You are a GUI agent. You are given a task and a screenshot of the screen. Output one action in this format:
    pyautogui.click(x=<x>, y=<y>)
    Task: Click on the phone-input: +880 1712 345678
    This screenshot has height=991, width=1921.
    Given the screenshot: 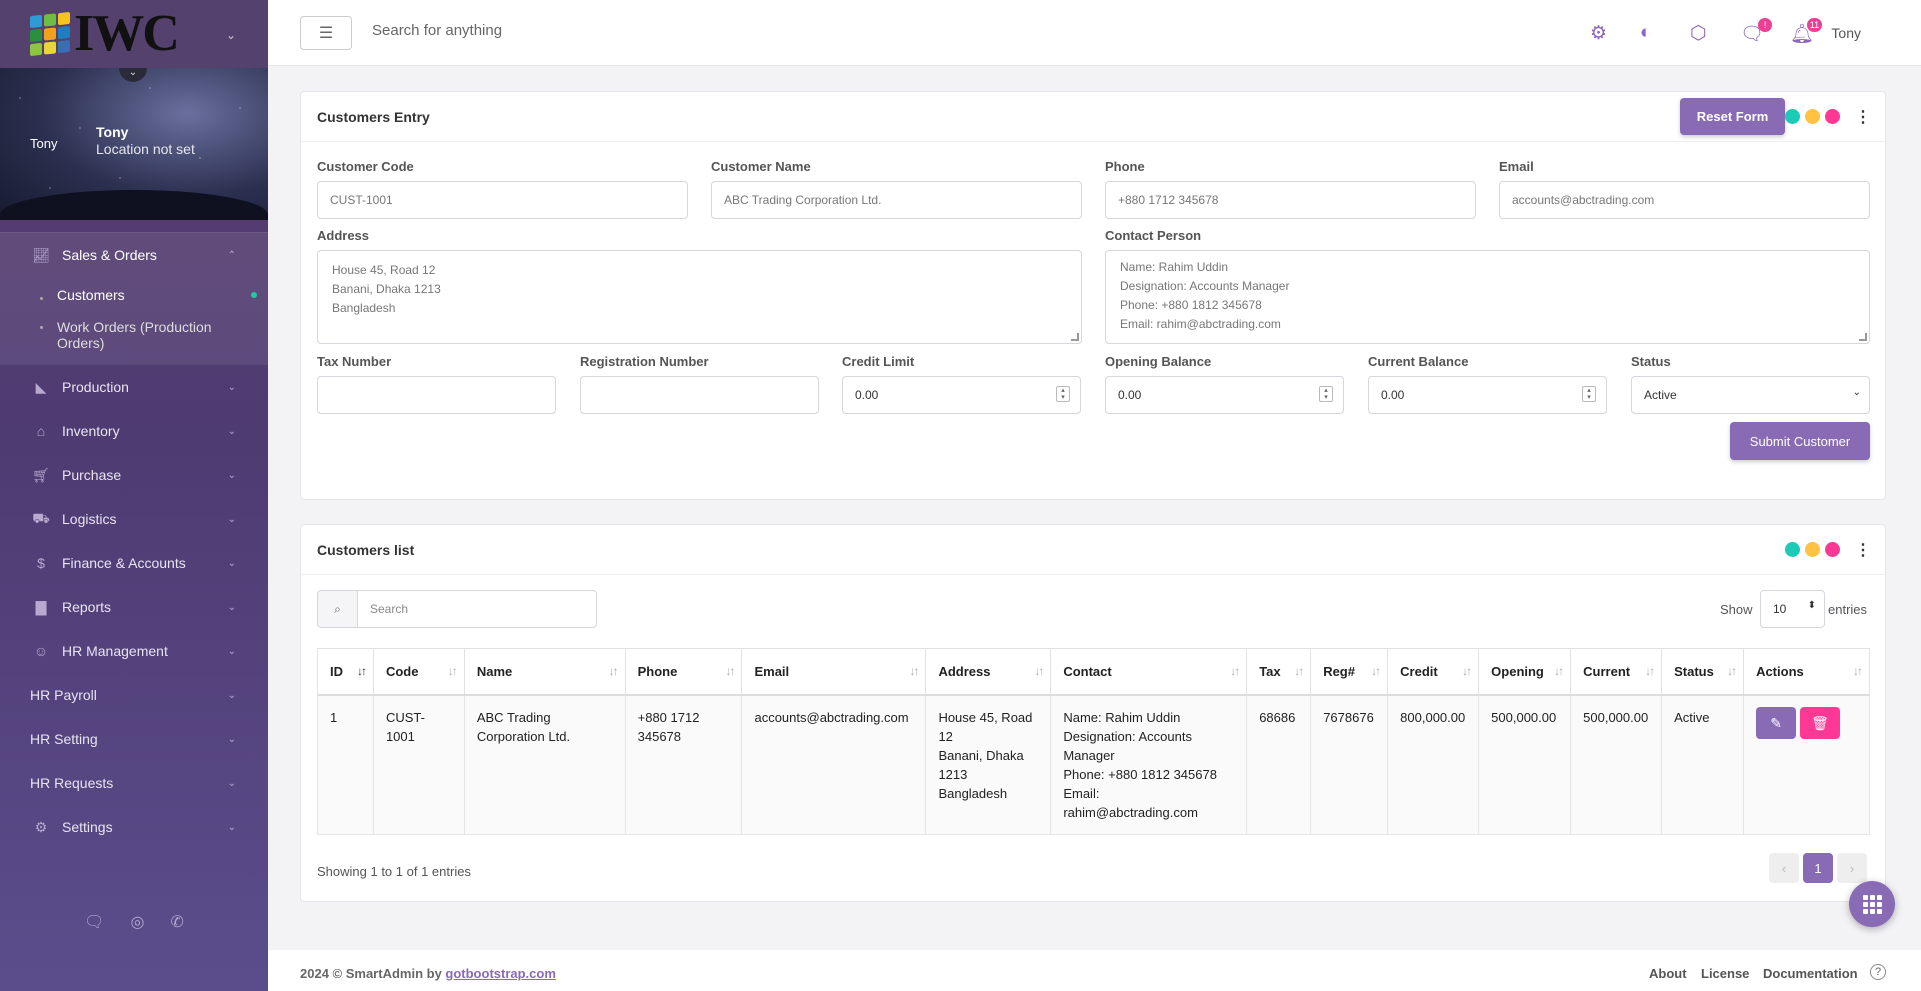 What is the action you would take?
    pyautogui.click(x=1290, y=200)
    